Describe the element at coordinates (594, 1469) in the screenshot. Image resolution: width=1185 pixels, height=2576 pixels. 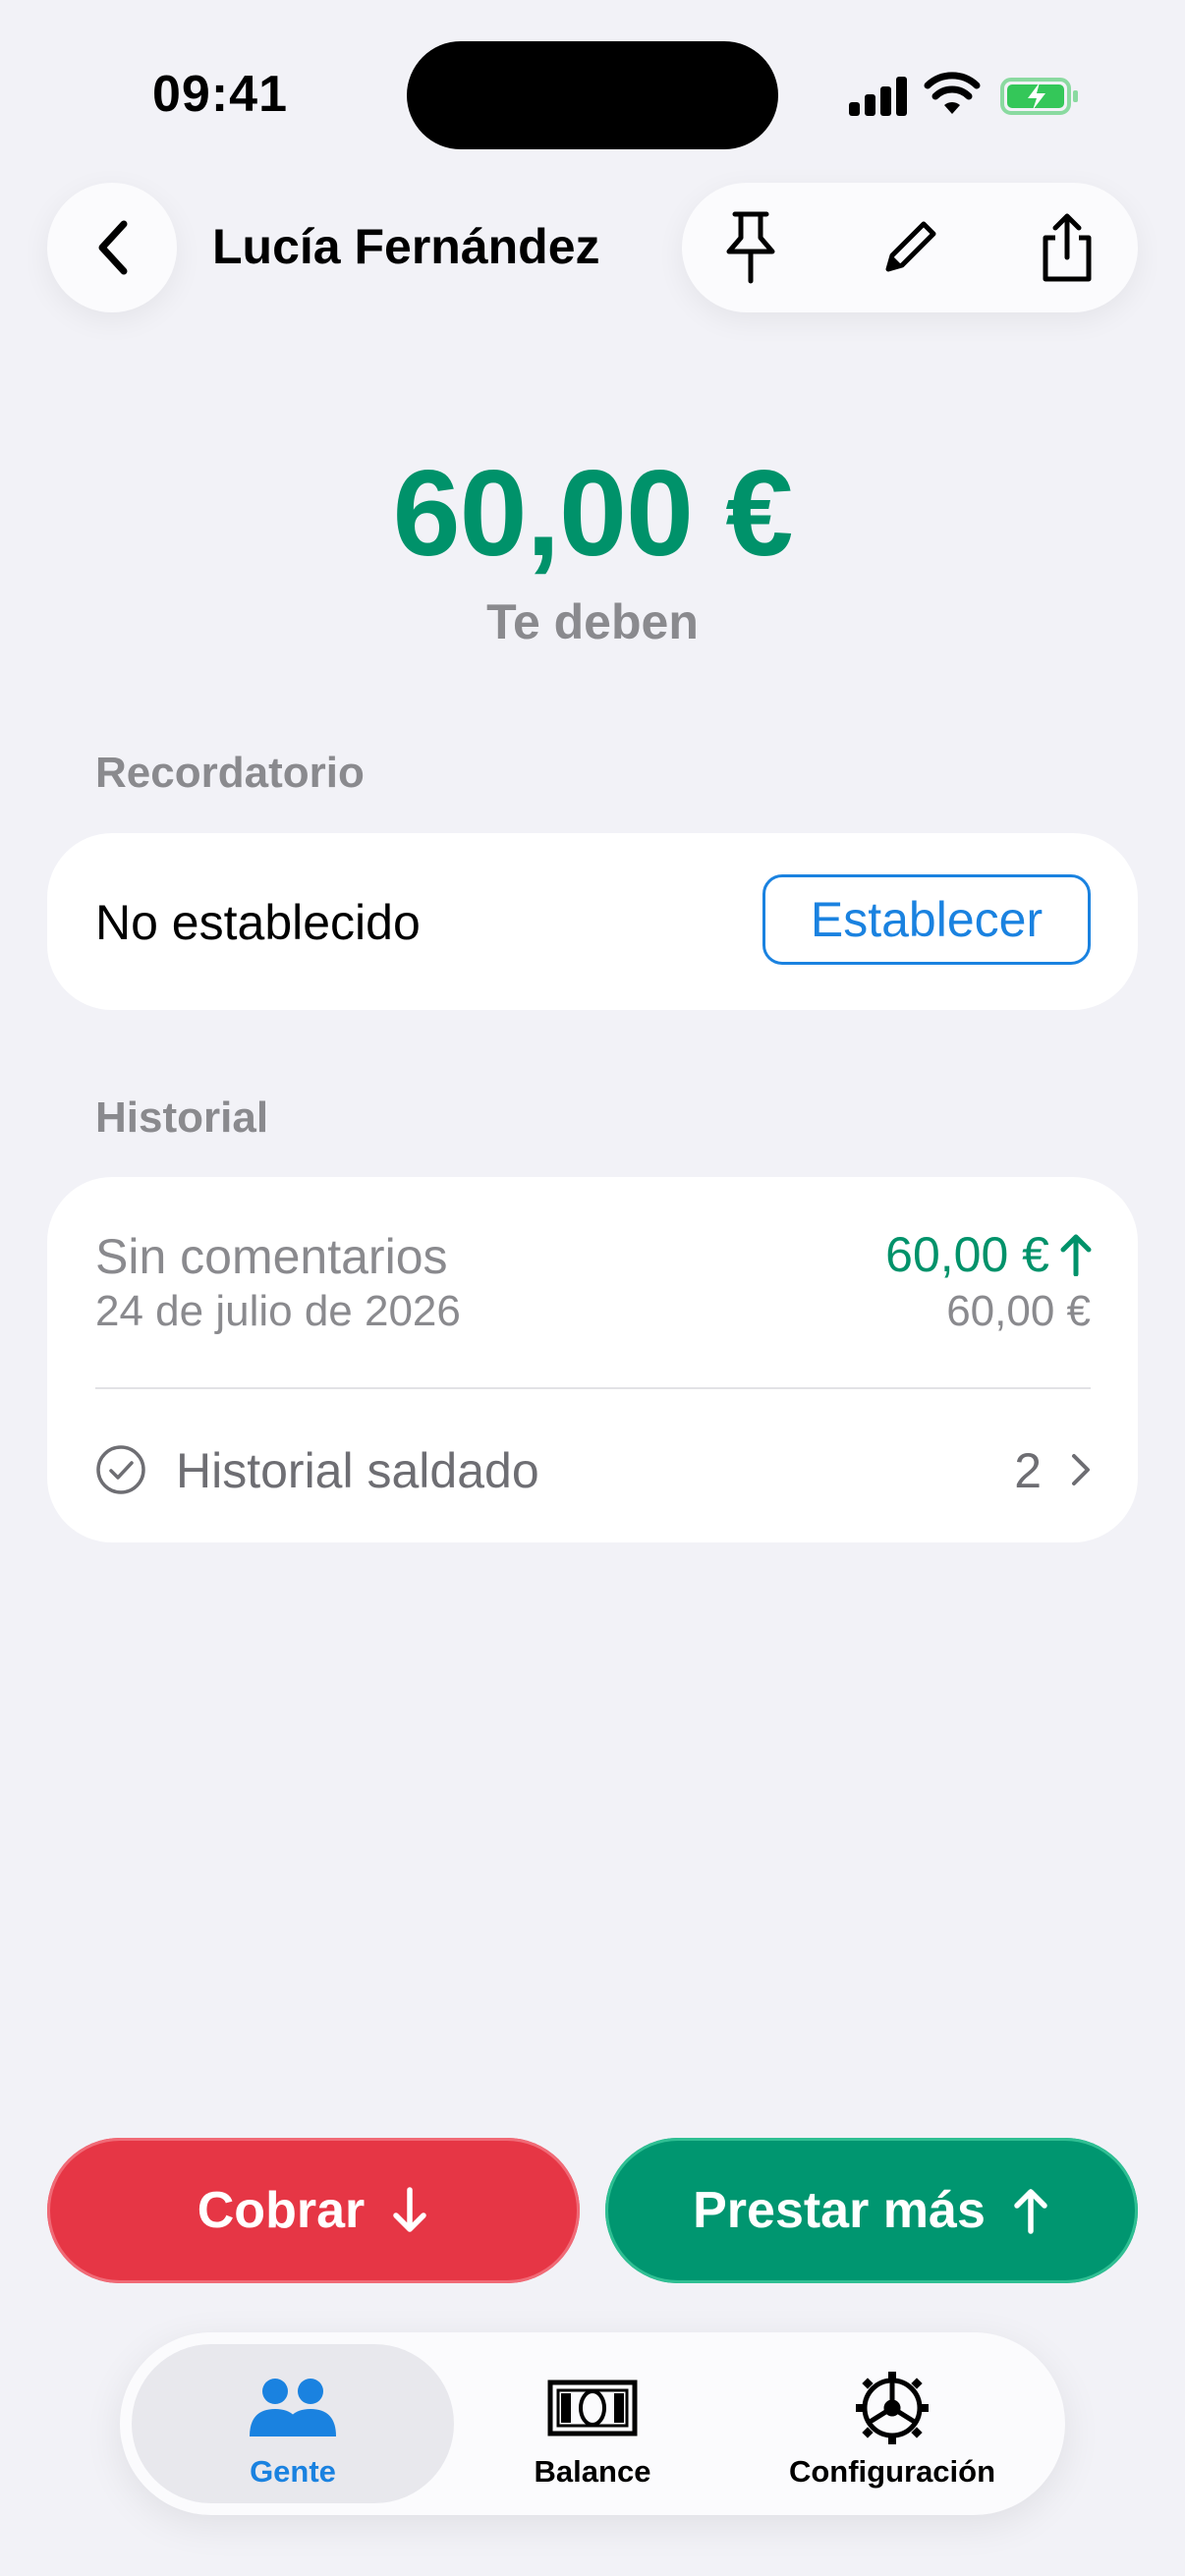
I see `settled-history-row: Historial saldado 2` at that location.